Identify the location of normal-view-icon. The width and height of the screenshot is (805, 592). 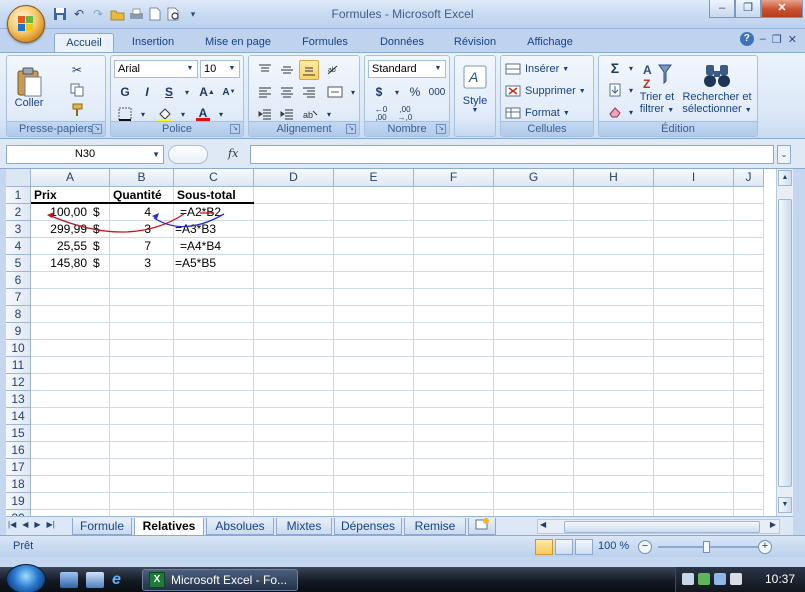
(544, 547).